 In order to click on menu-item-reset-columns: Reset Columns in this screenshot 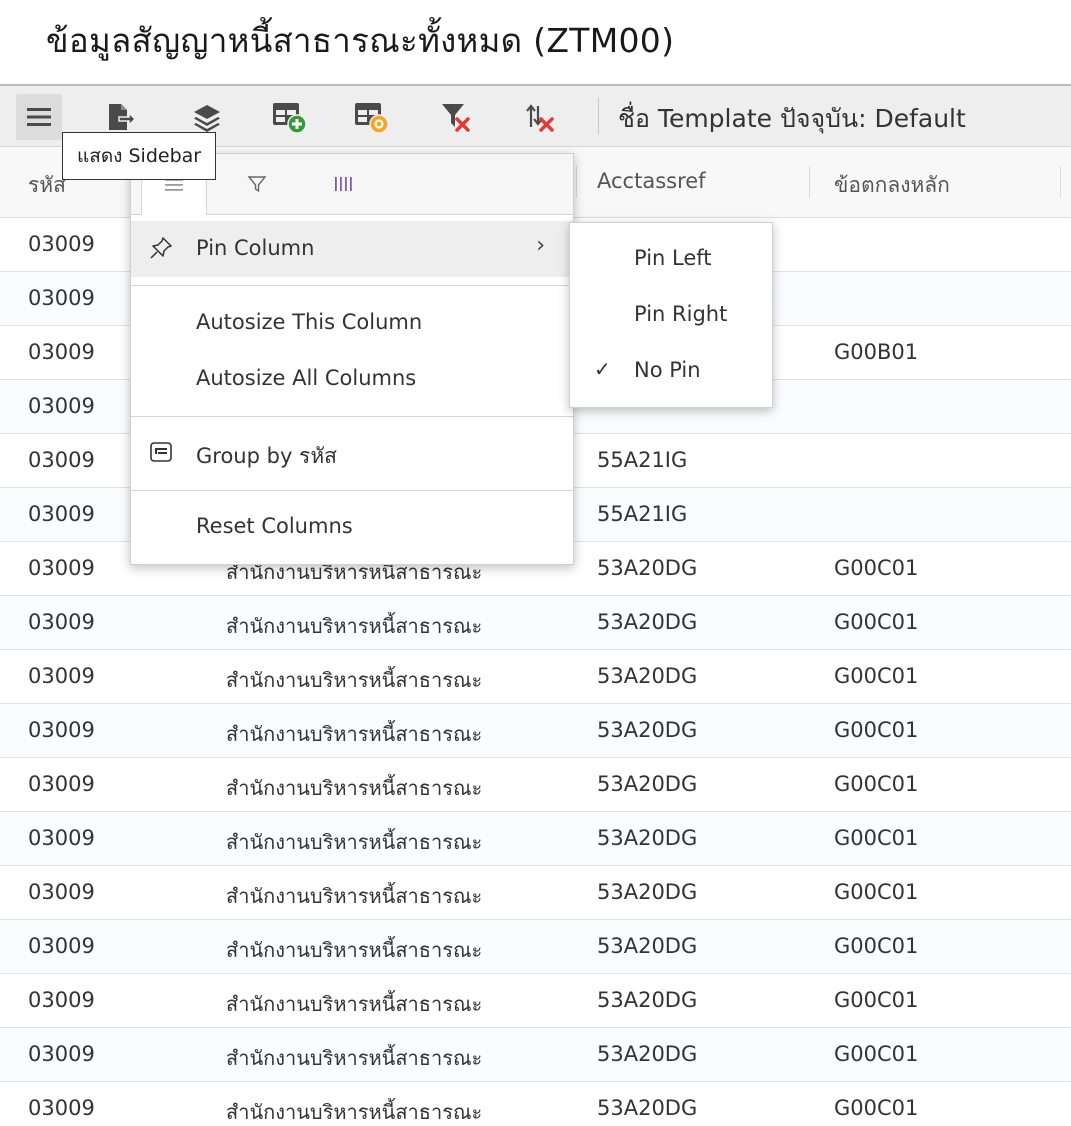, I will do `click(352, 527)`.